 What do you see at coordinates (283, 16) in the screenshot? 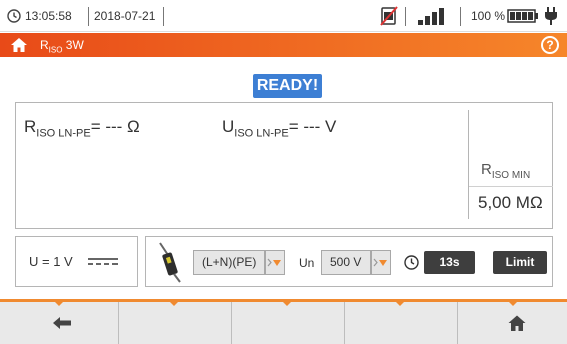
I see `status-bar: 13:05:58 2018-07-21 100 %` at bounding box center [283, 16].